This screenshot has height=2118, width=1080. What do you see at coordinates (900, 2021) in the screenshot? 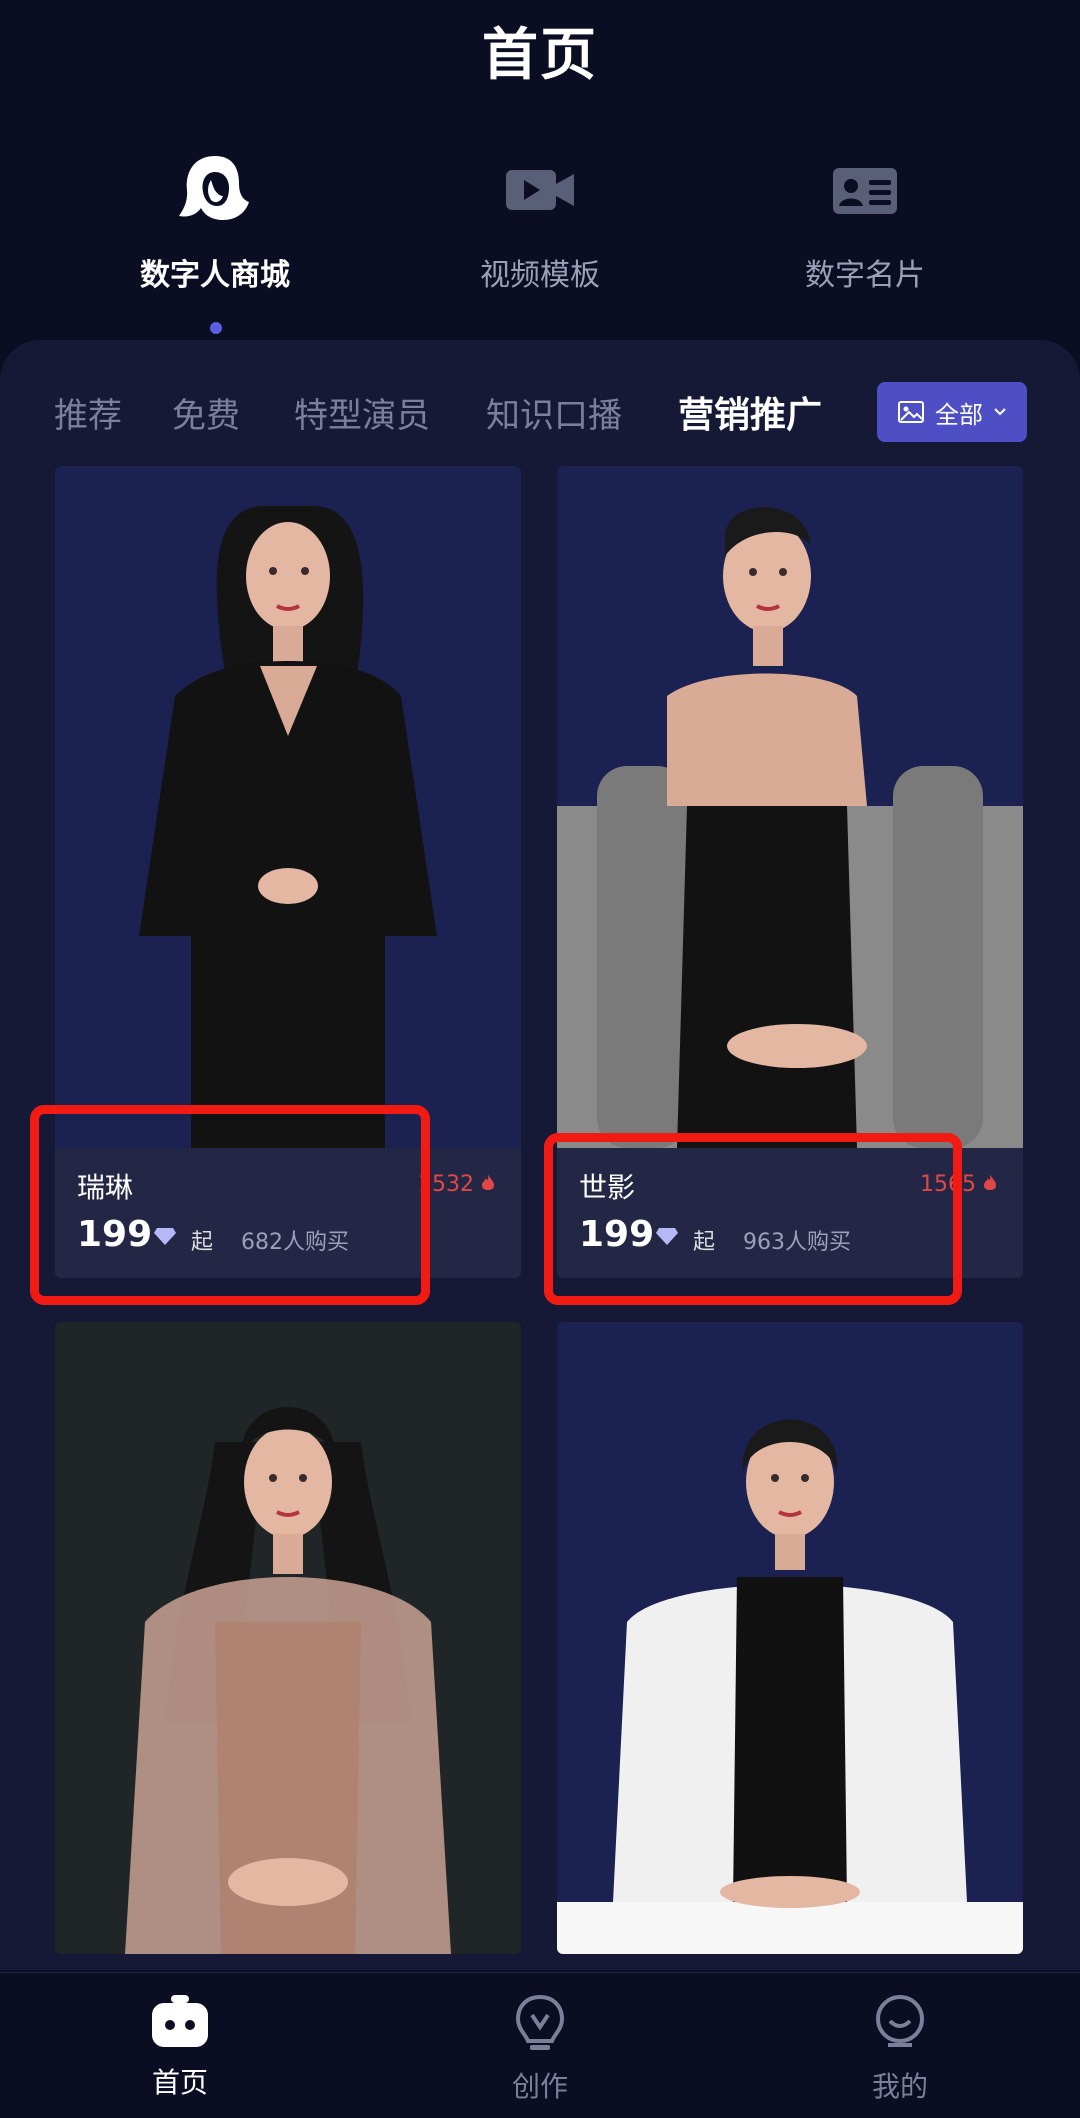
I see `profile-icon` at bounding box center [900, 2021].